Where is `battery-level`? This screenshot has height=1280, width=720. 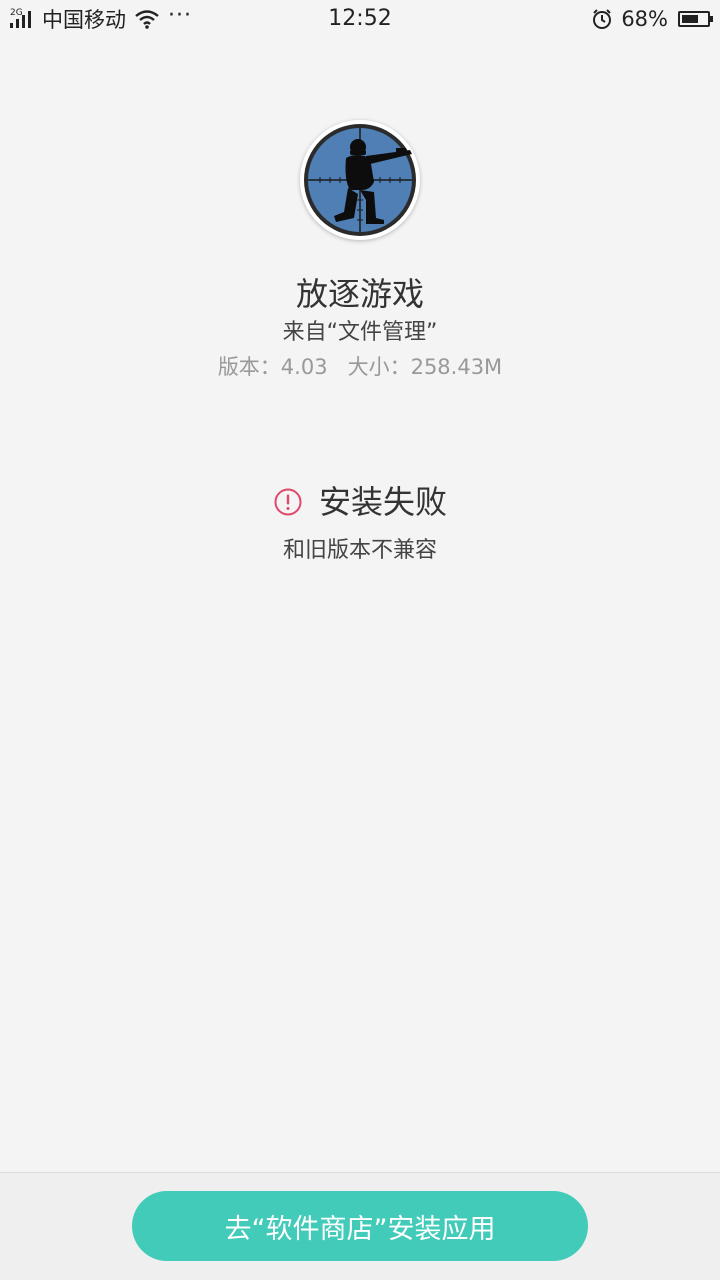 battery-level is located at coordinates (690, 19).